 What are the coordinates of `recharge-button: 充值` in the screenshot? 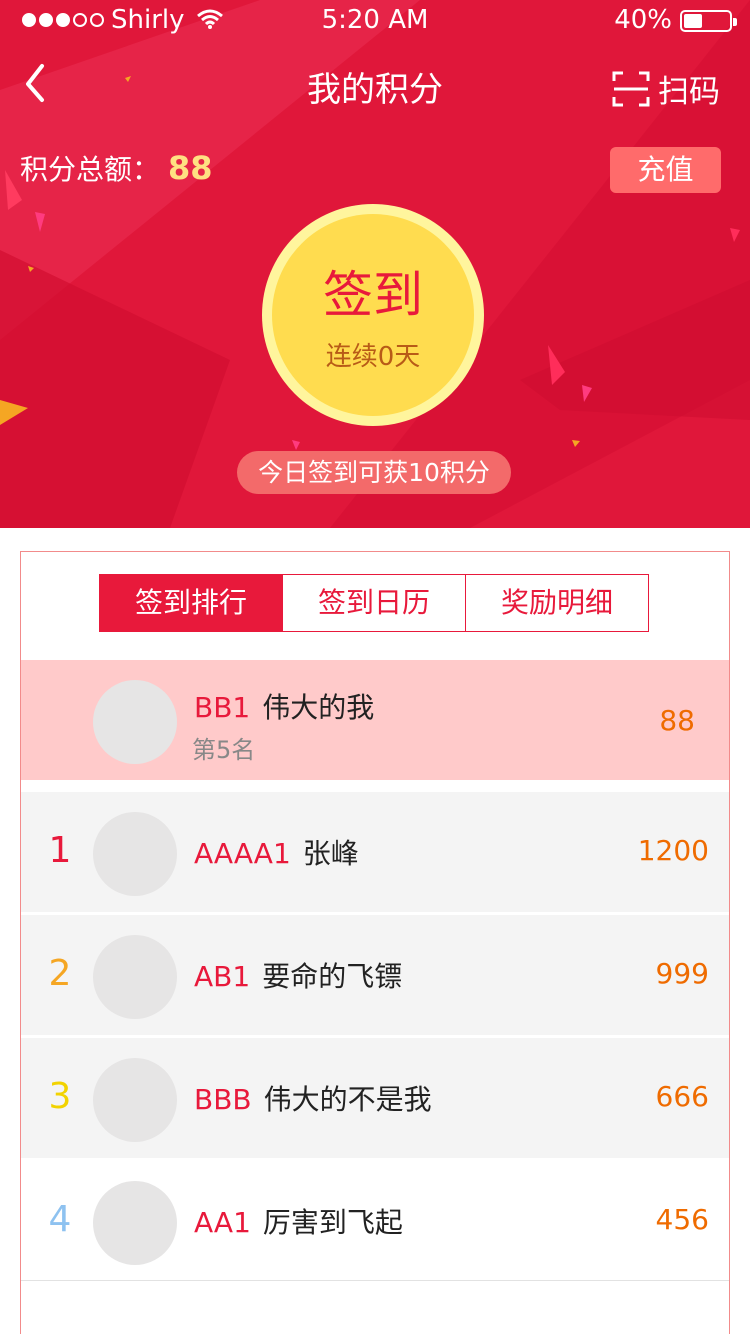 It's located at (665, 170).